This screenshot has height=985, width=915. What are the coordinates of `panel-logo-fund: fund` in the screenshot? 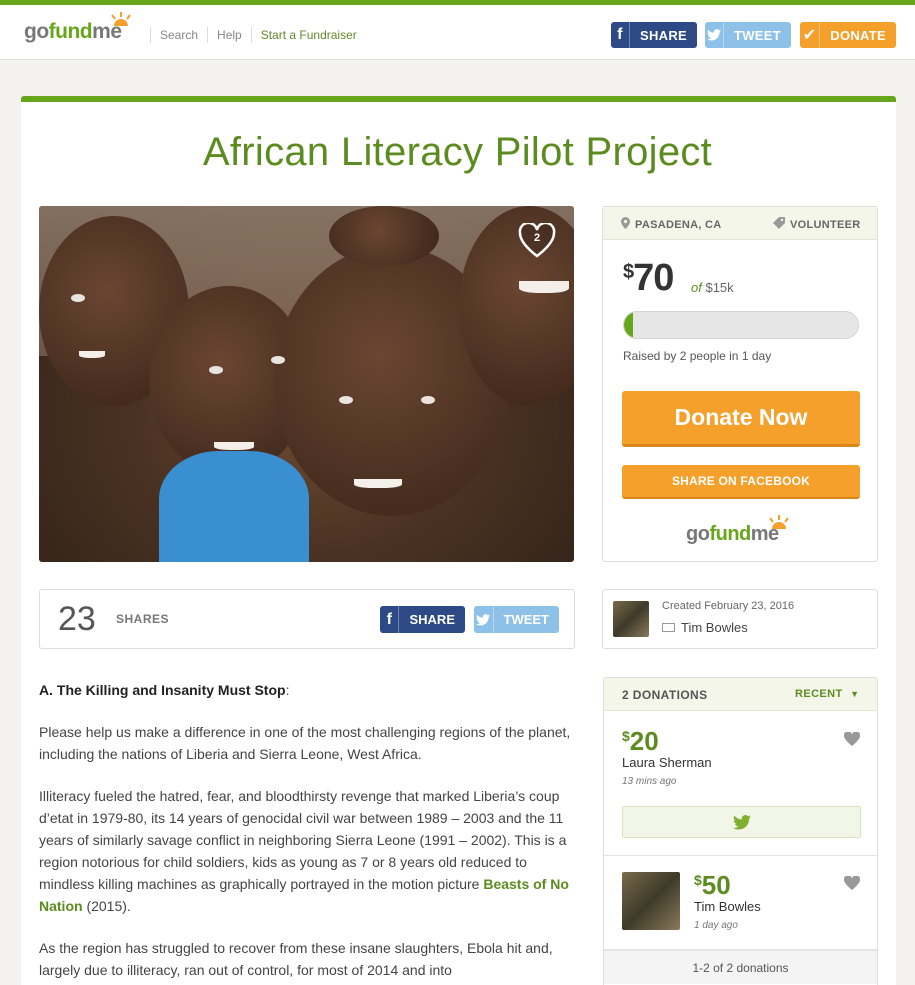 It's located at (730, 534).